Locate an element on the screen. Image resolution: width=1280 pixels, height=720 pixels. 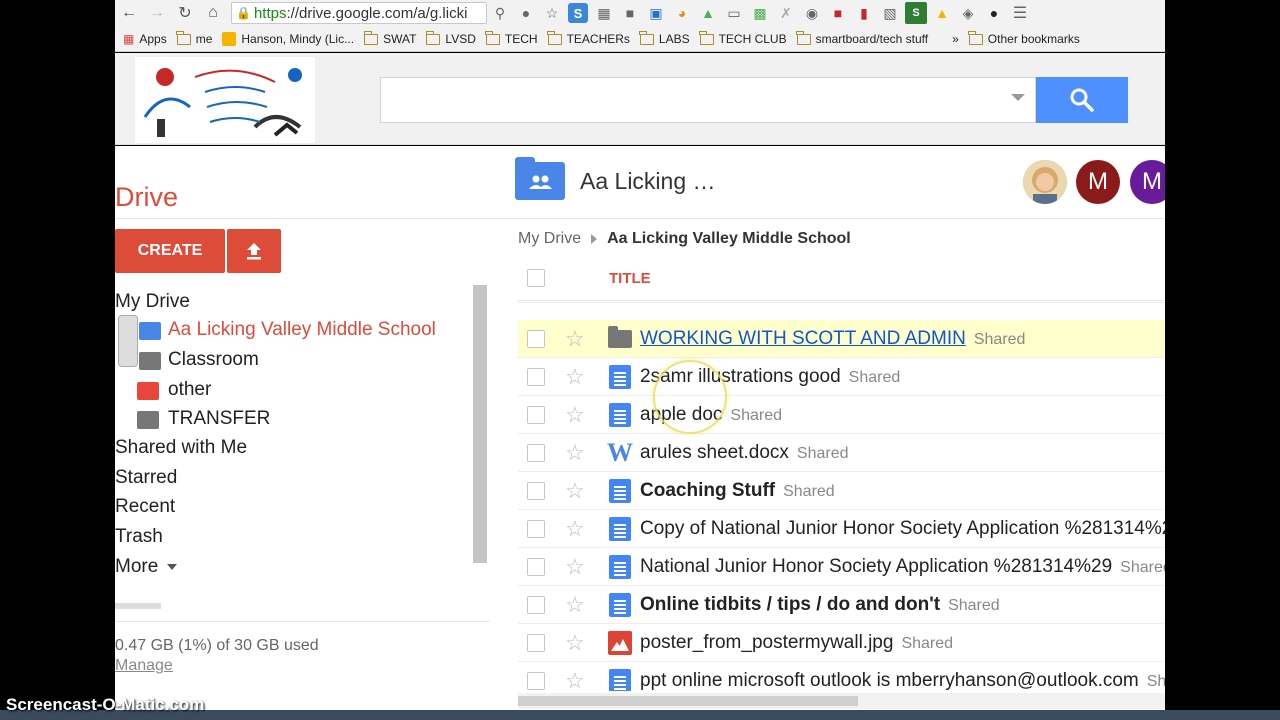
drive-extension-icon: ▲ is located at coordinates (942, 13).